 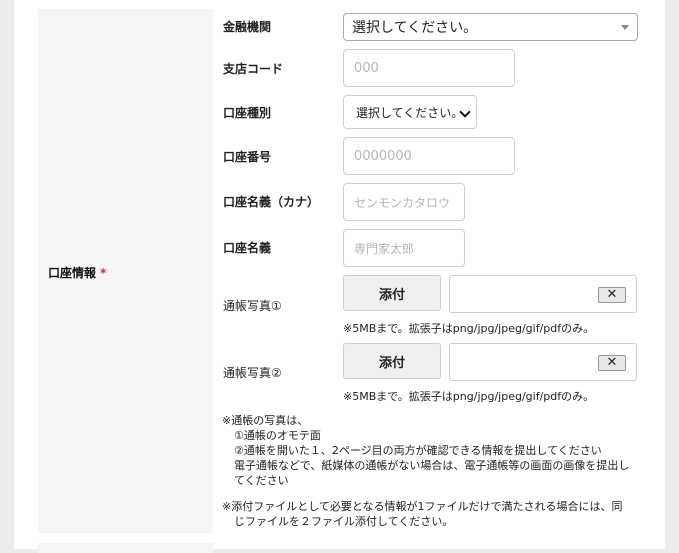 What do you see at coordinates (429, 68) in the screenshot?
I see `branch-code-input: 000` at bounding box center [429, 68].